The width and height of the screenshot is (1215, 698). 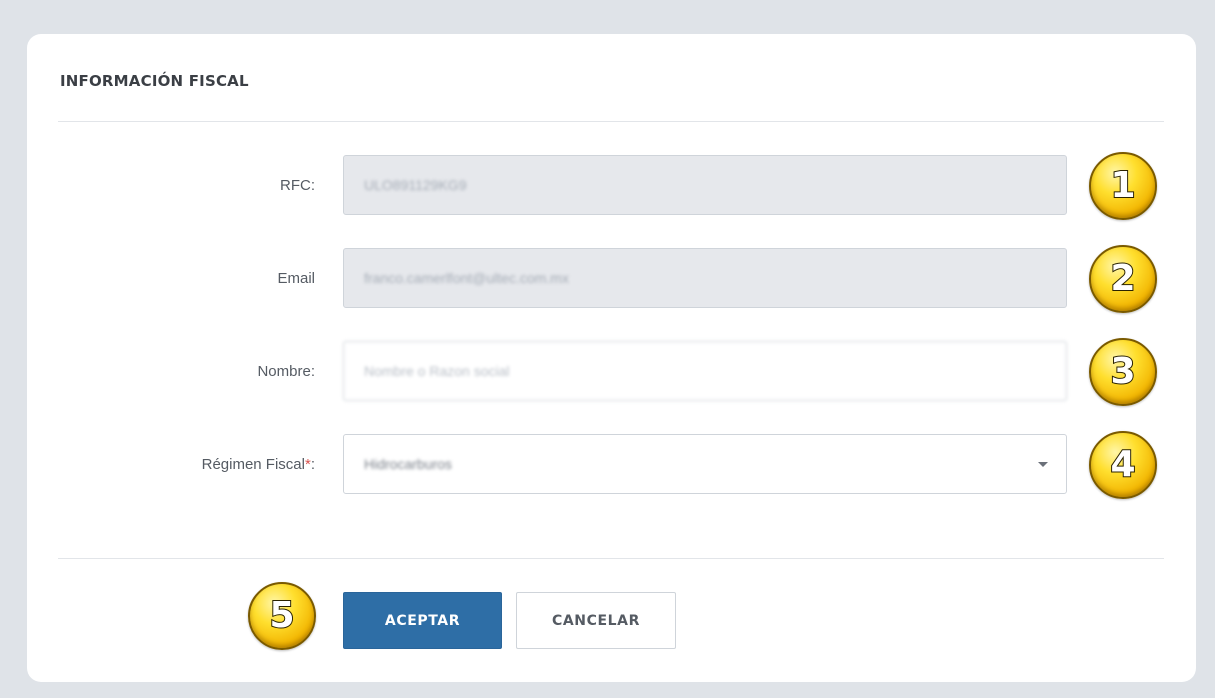 I want to click on regimen-select: Hidrocarburos, so click(x=705, y=464).